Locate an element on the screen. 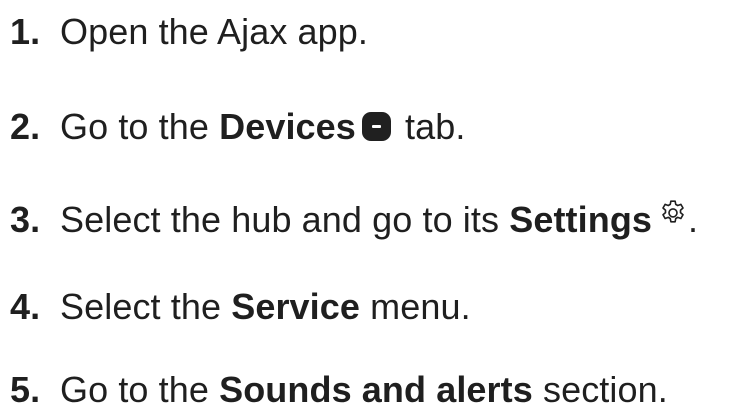 This screenshot has height=412, width=742. settings-label: Settings is located at coordinates (581, 219).